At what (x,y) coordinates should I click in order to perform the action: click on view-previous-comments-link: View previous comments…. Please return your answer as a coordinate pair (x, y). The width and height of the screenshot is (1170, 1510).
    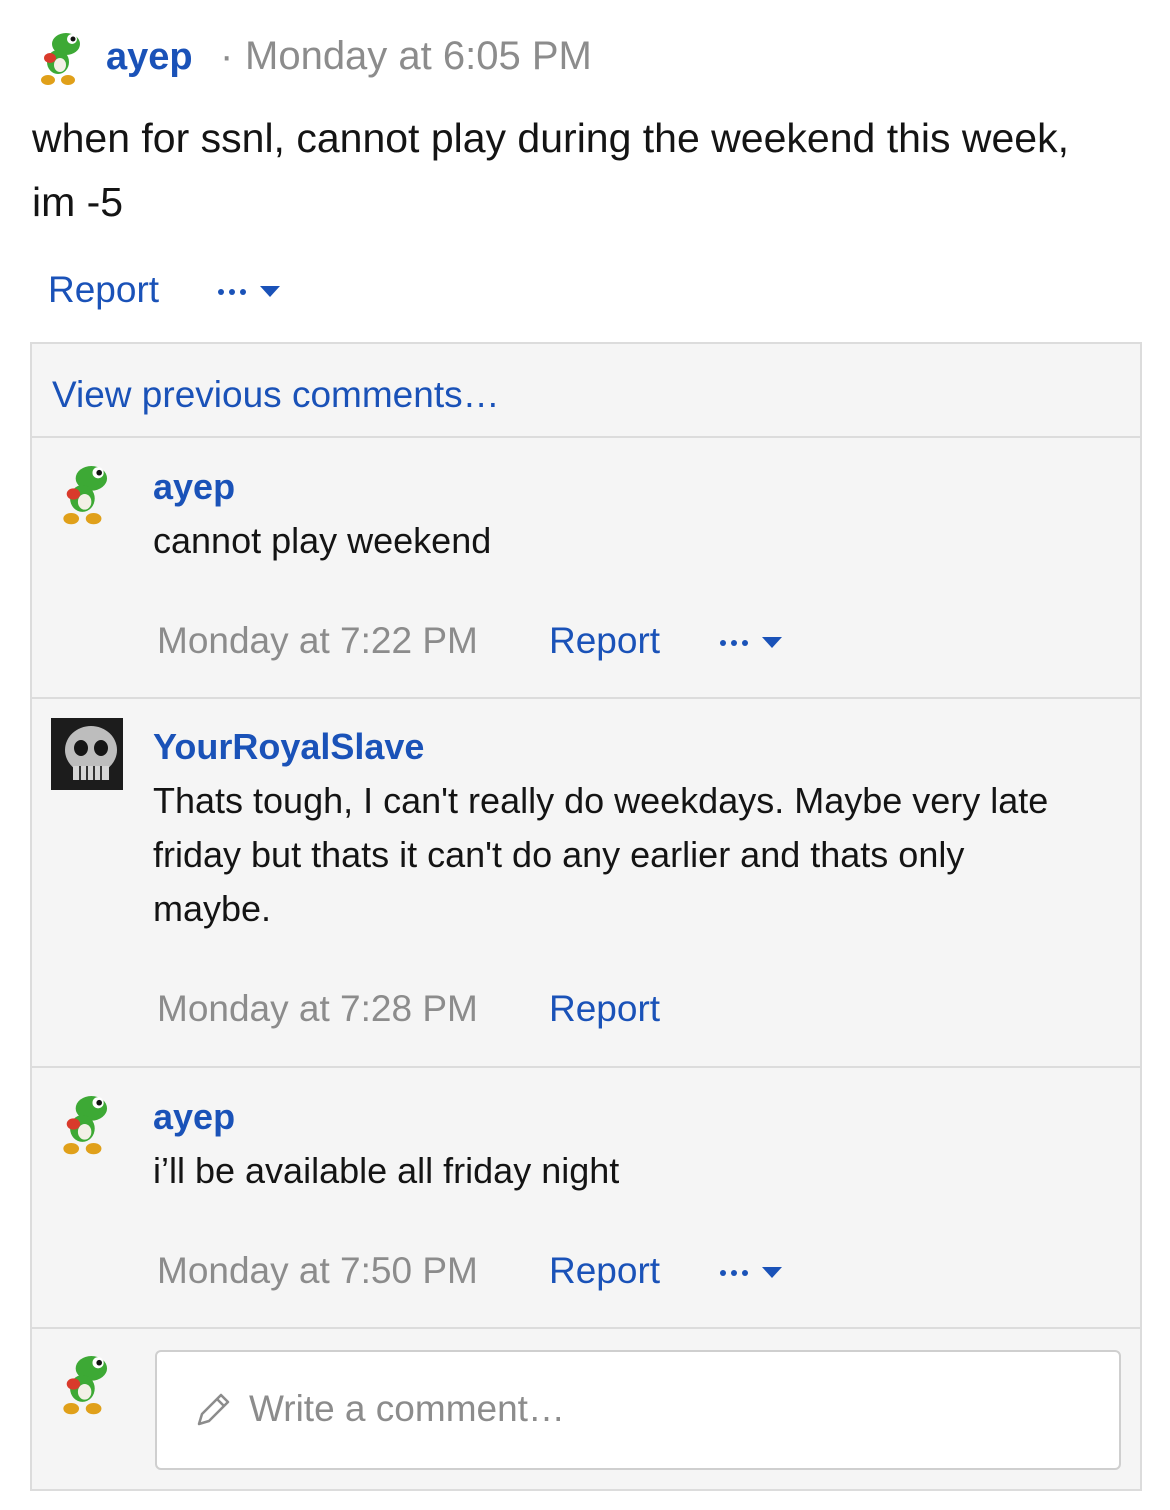
    Looking at the image, I should click on (276, 395).